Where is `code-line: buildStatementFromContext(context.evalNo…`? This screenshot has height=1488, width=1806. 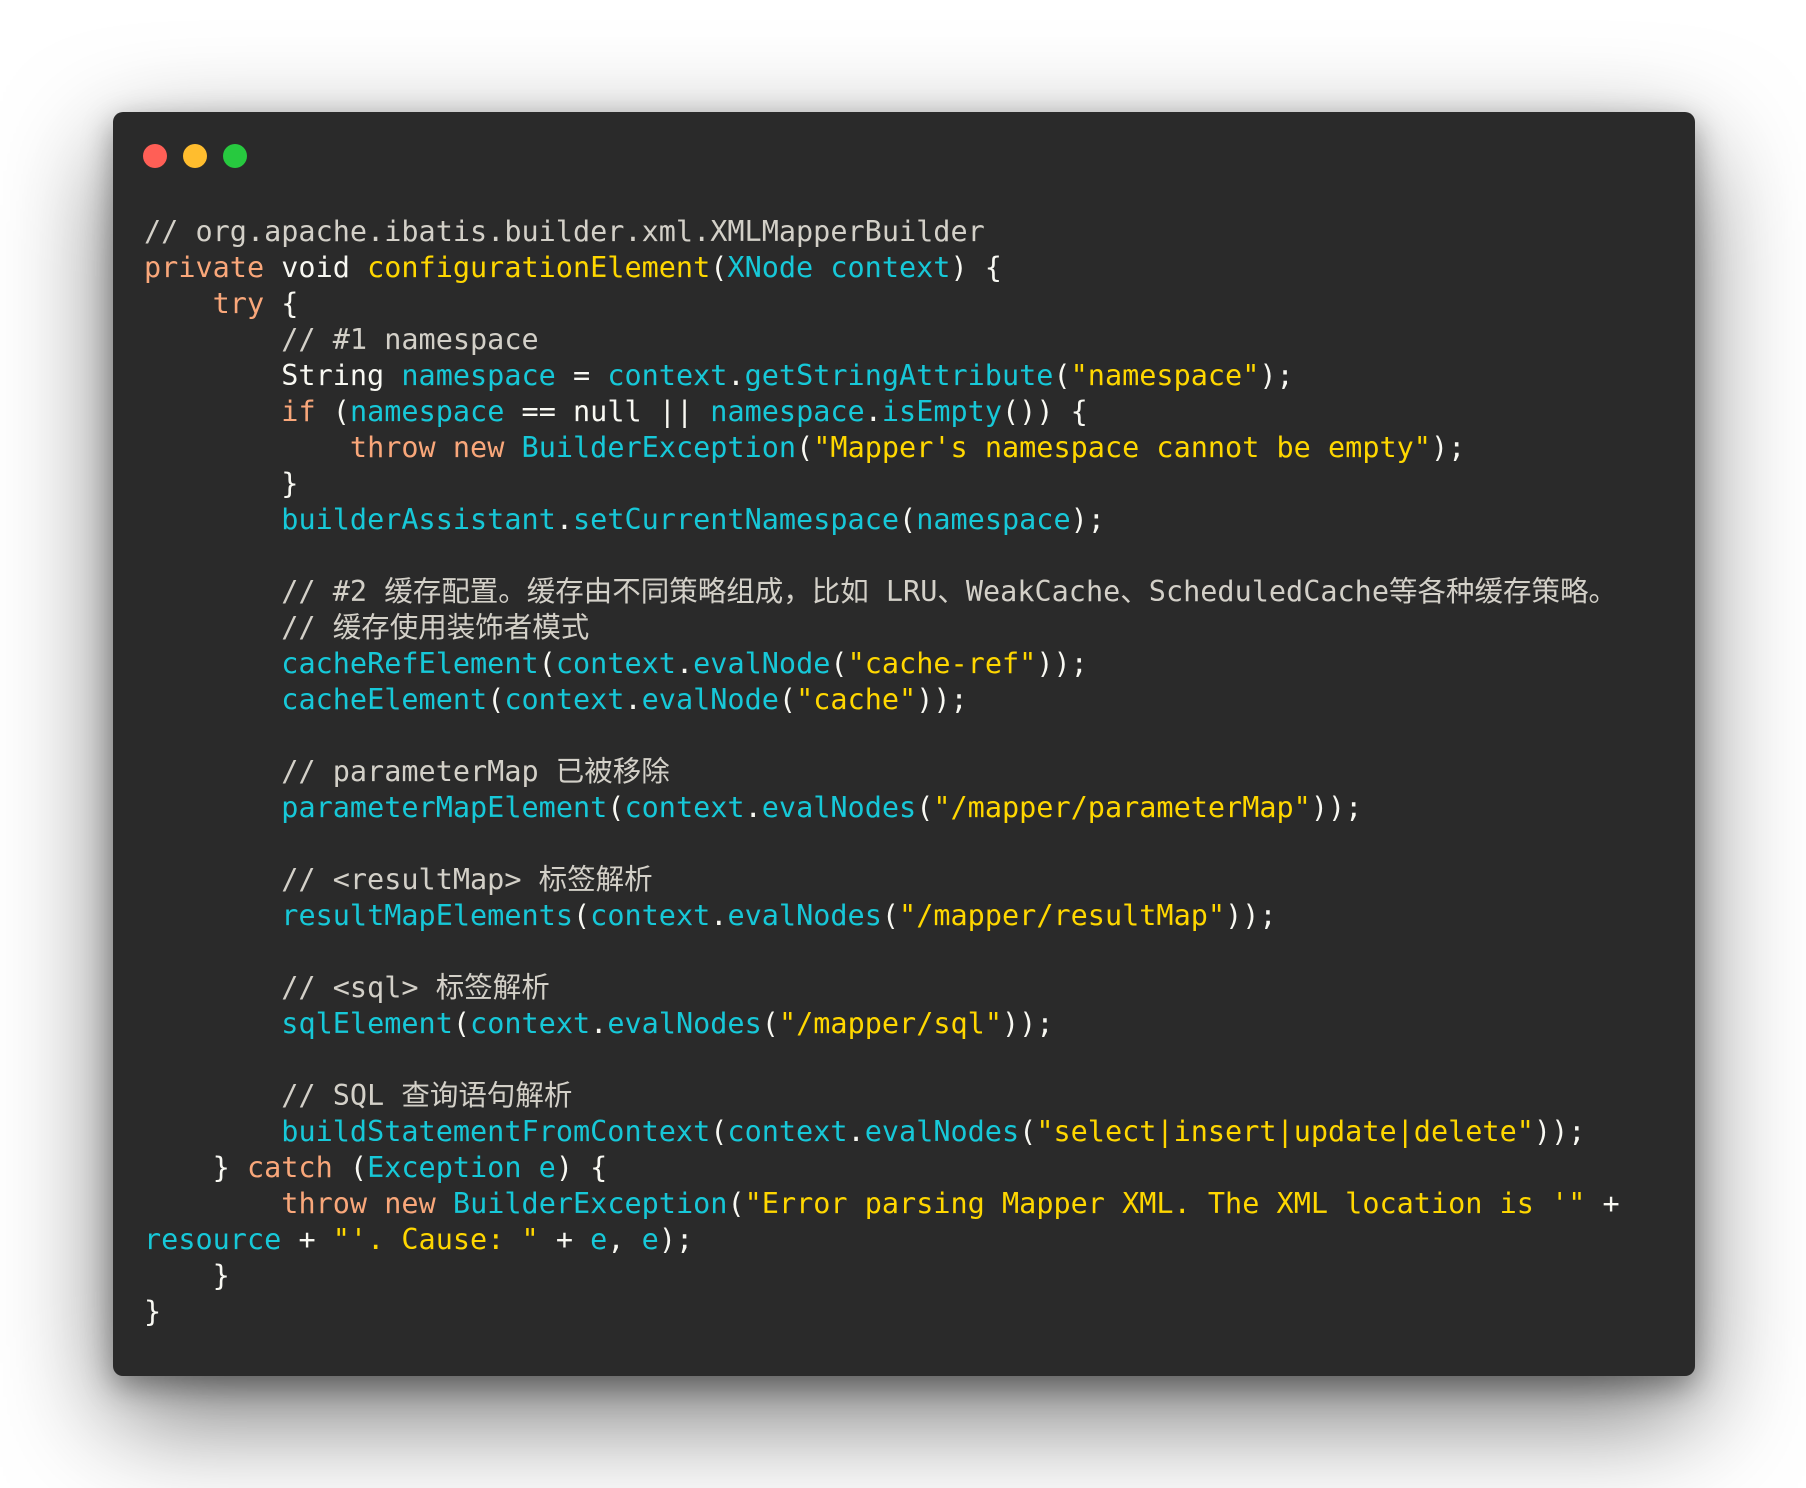
code-line: buildStatementFromContext(context.evalNo… is located at coordinates (909, 1132).